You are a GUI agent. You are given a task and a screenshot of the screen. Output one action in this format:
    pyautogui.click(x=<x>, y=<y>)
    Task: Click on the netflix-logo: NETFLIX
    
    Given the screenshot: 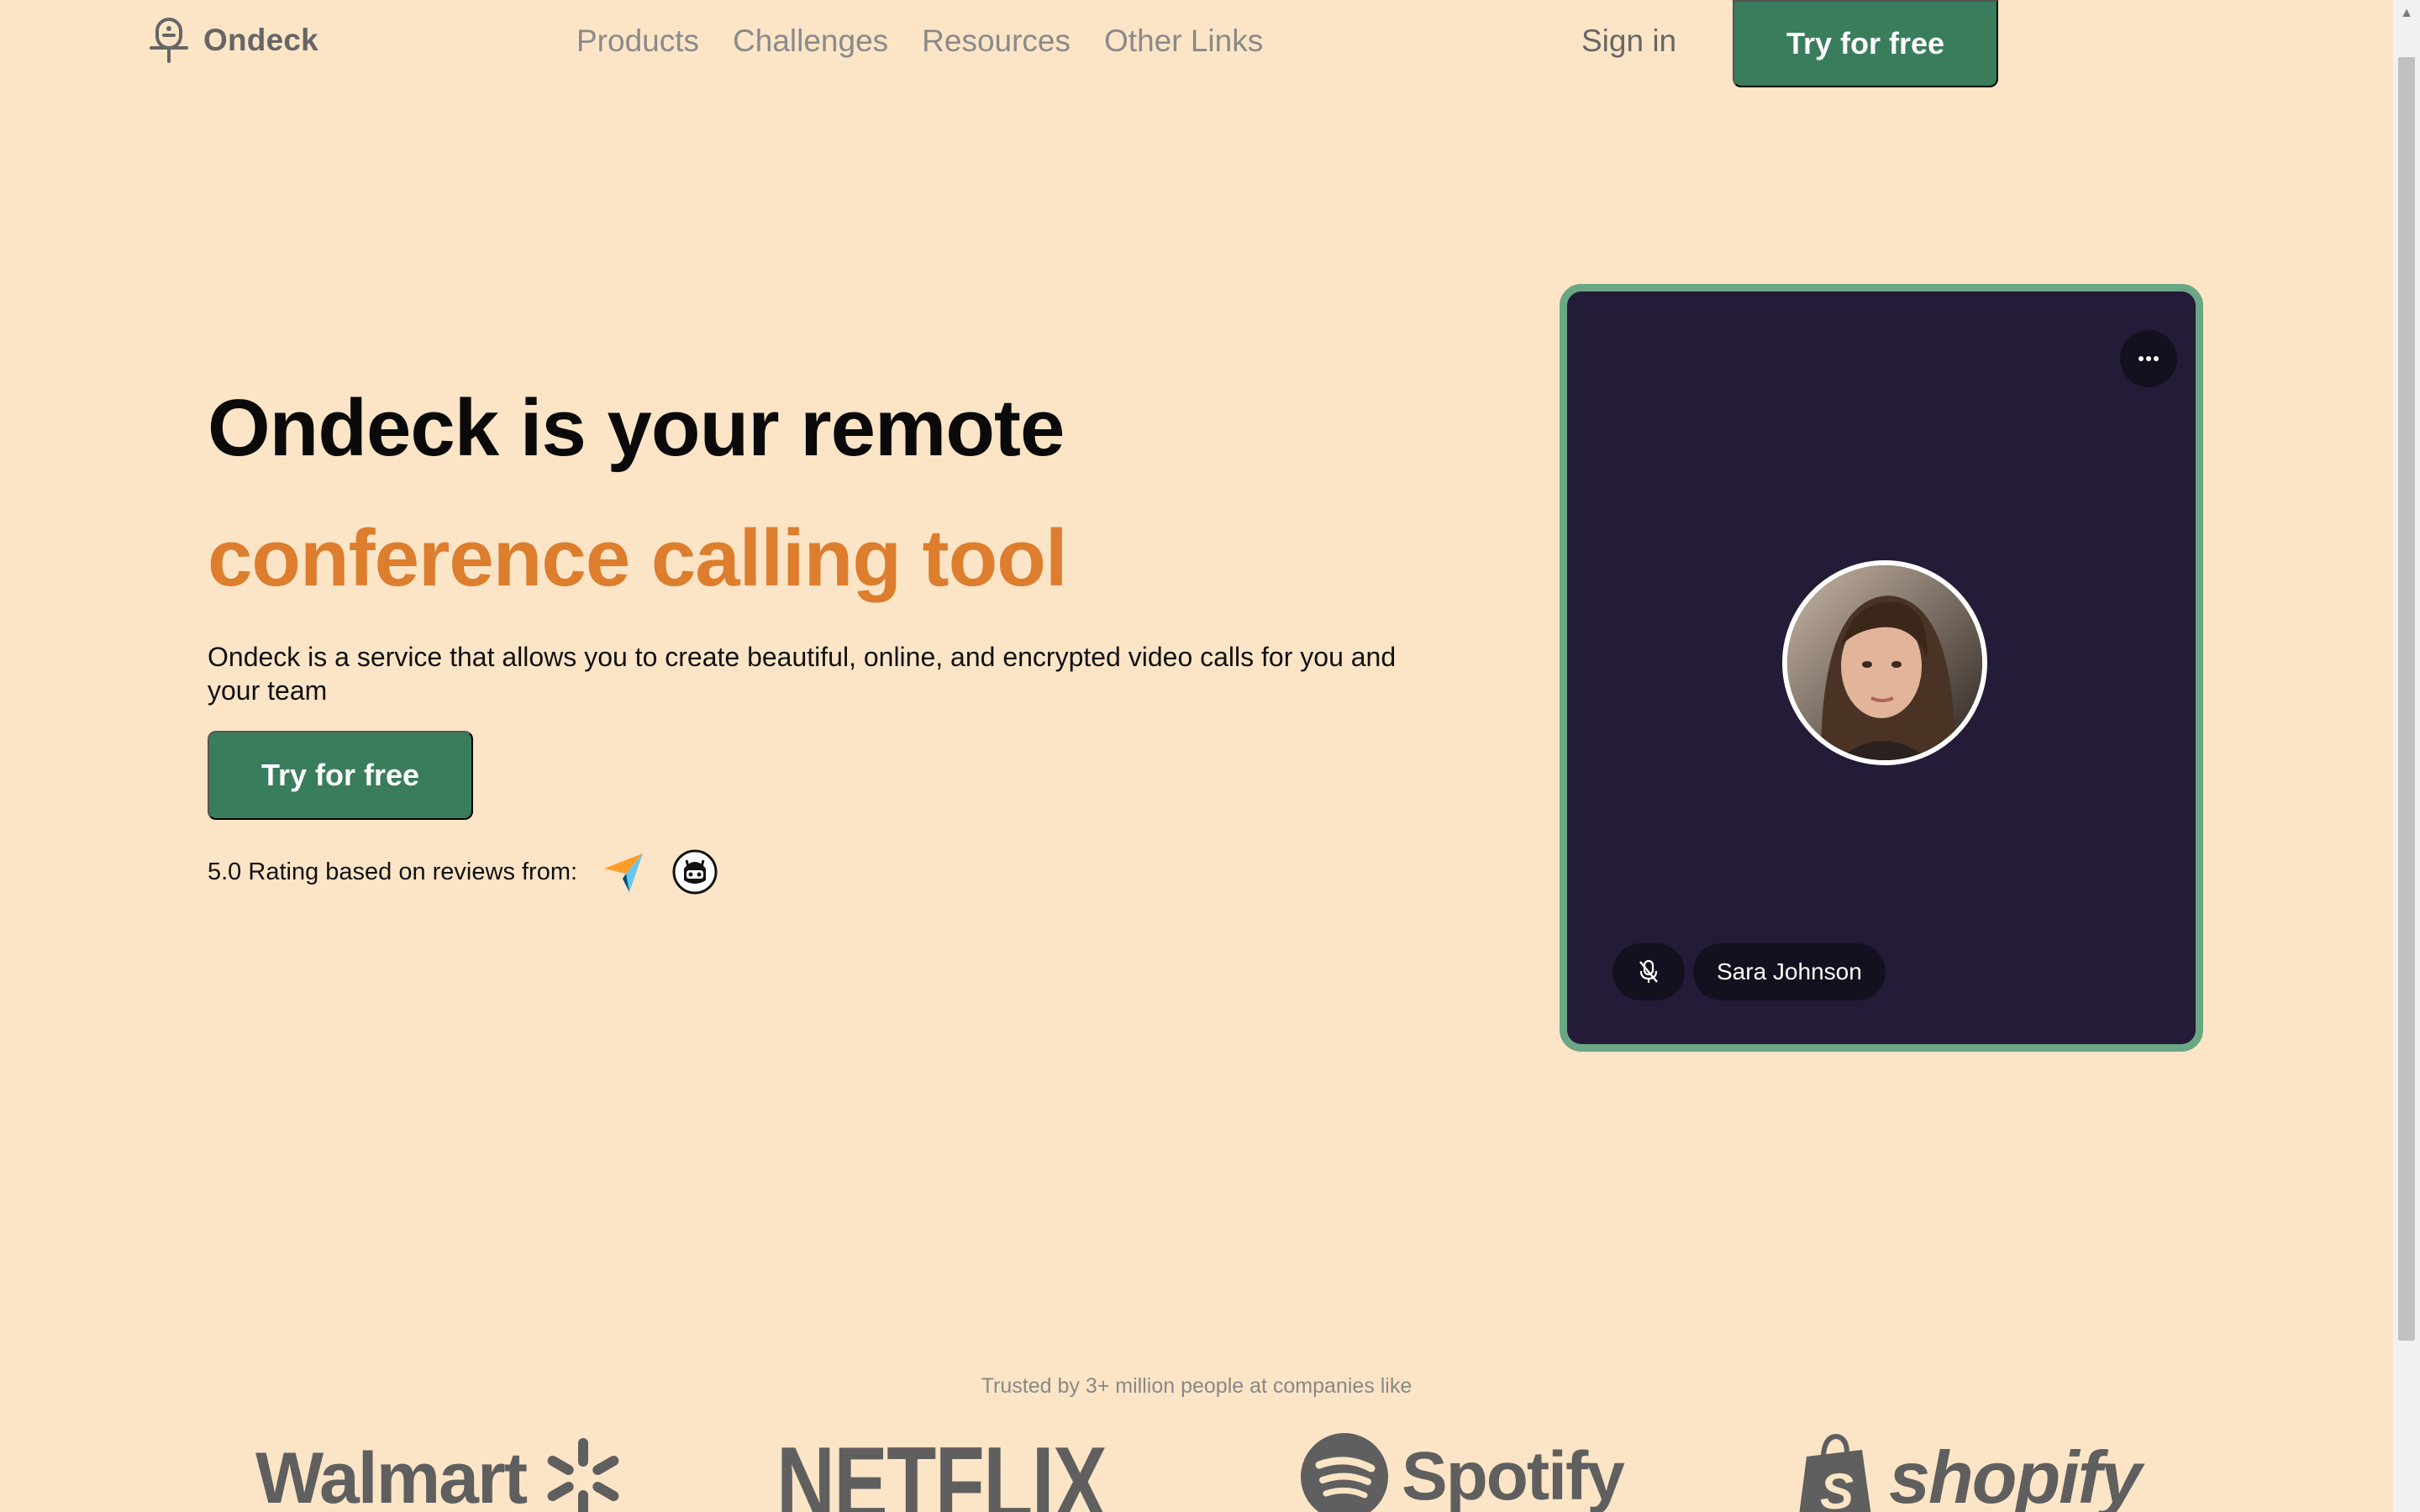 What is the action you would take?
    pyautogui.click(x=941, y=1469)
    